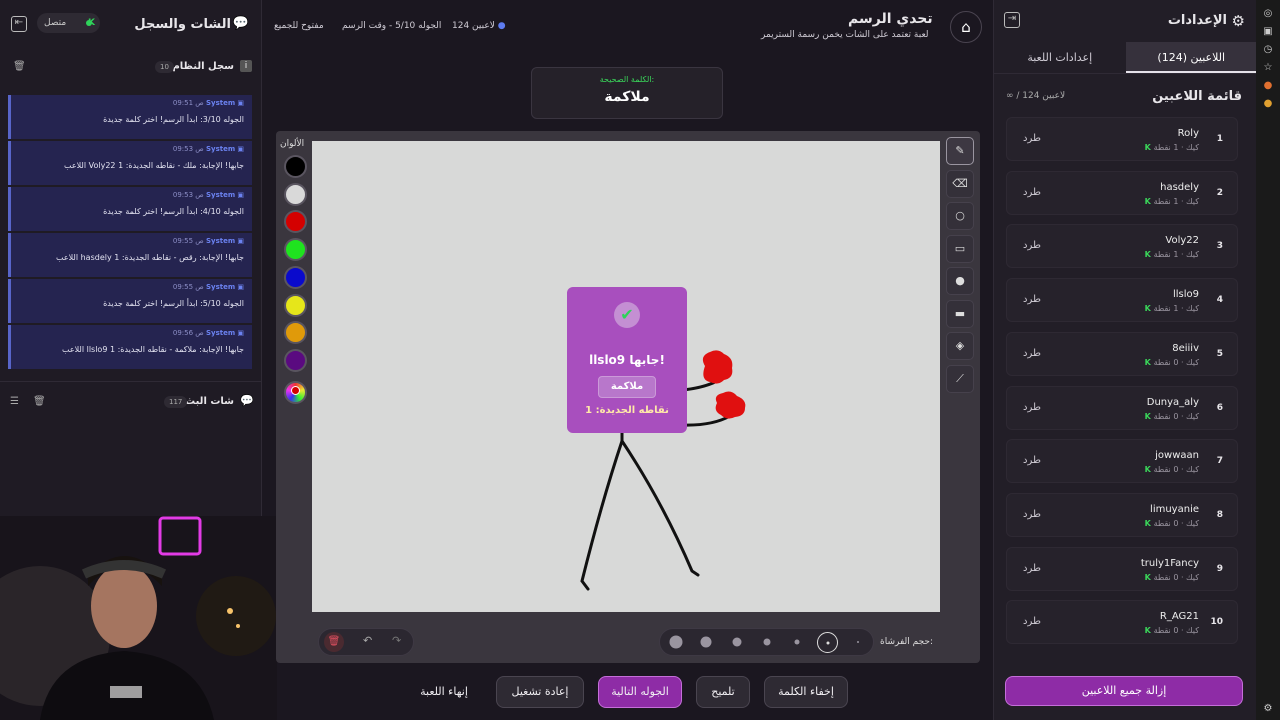 Image resolution: width=1280 pixels, height=720 pixels. What do you see at coordinates (1219, 461) in the screenshot?
I see `player-index: 7` at bounding box center [1219, 461].